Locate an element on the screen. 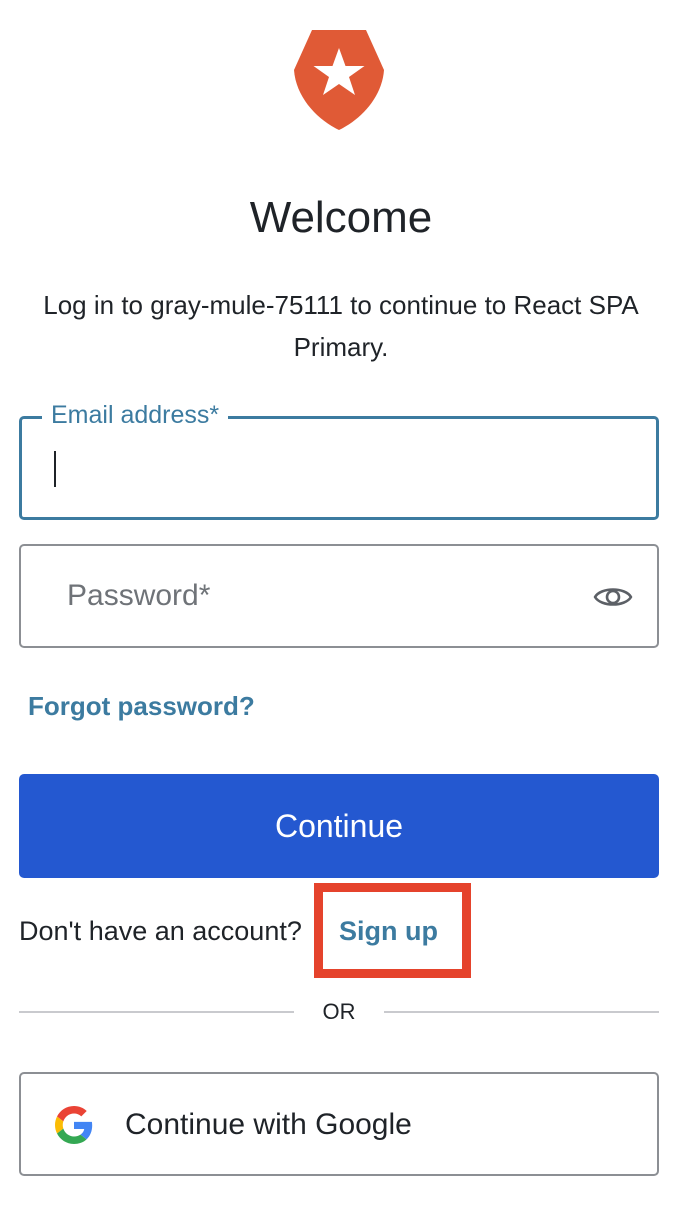 This screenshot has height=1212, width=682. continue-with-google-button: Continue with Google is located at coordinates (339, 1124).